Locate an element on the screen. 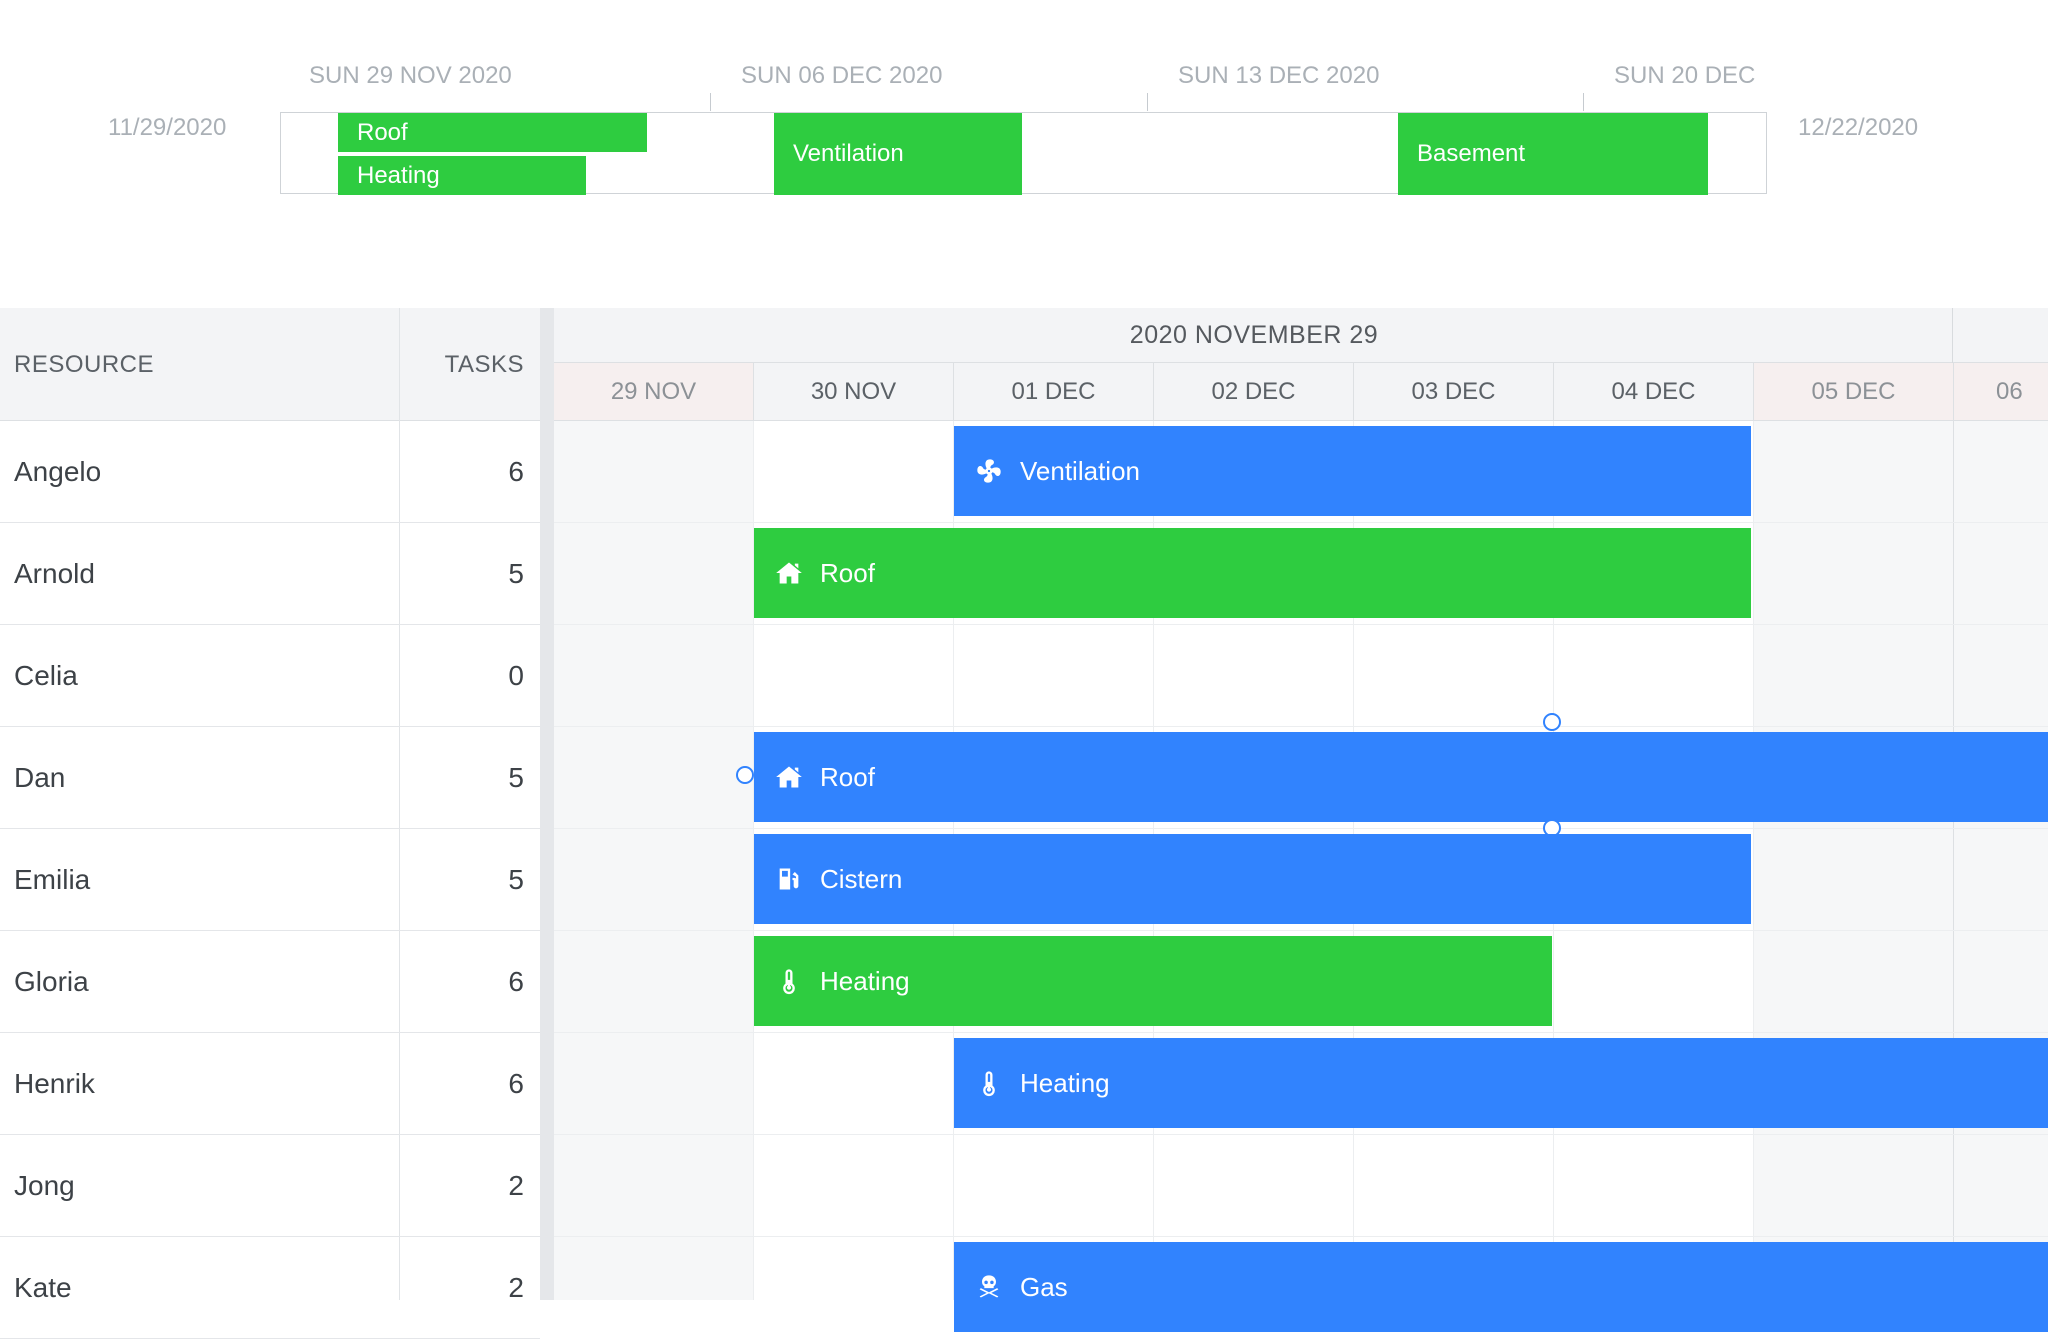 Image resolution: width=2048 pixels, height=1339 pixels. resource-row: Kate 2 is located at coordinates (270, 1288).